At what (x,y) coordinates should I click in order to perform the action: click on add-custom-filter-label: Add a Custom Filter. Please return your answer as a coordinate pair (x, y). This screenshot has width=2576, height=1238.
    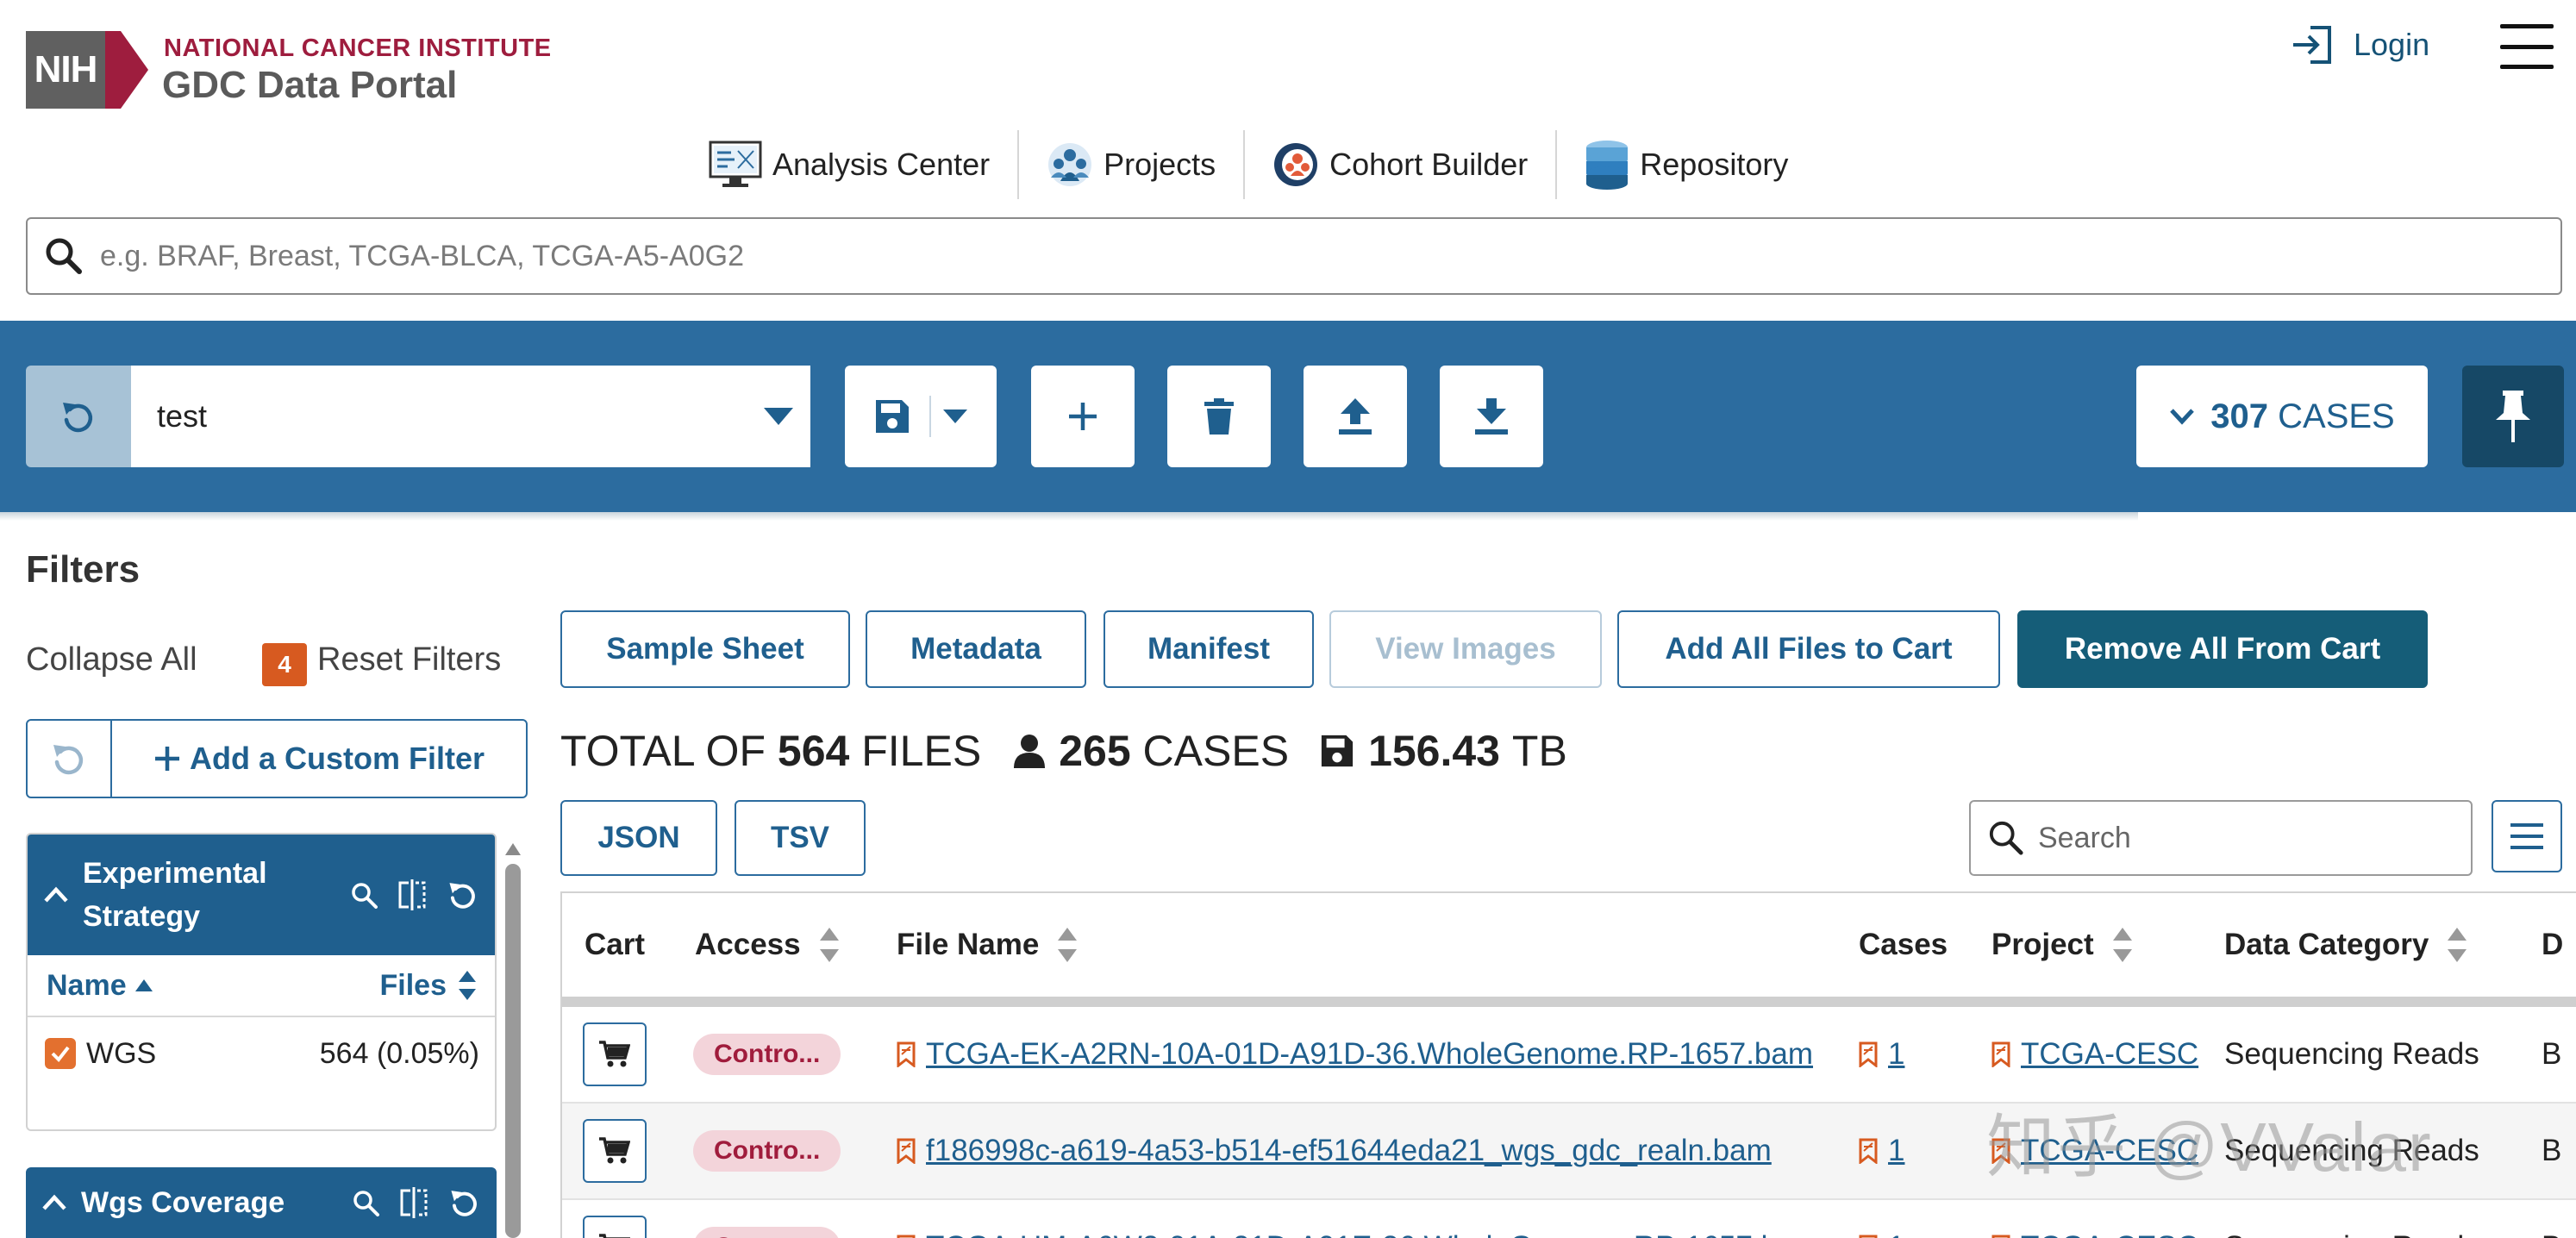
    Looking at the image, I should click on (337, 758).